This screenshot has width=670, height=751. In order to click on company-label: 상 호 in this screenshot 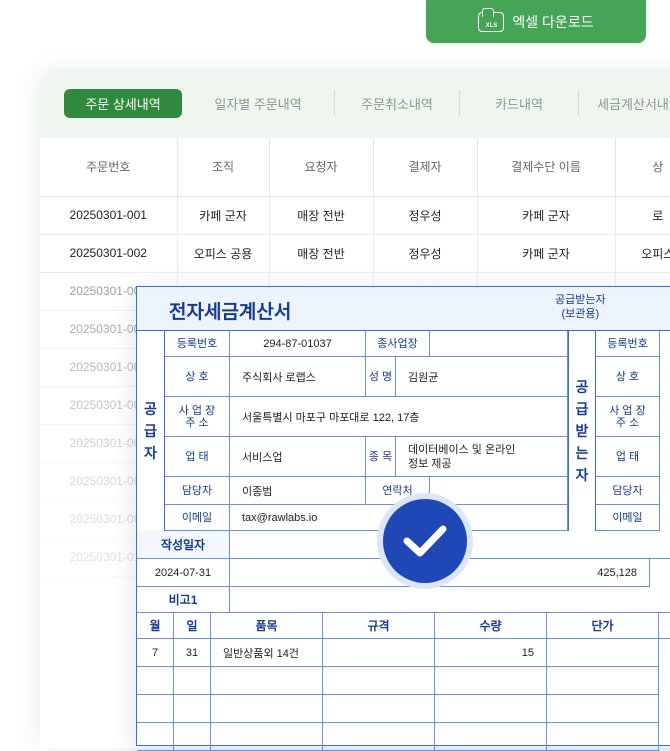, I will do `click(197, 377)`.